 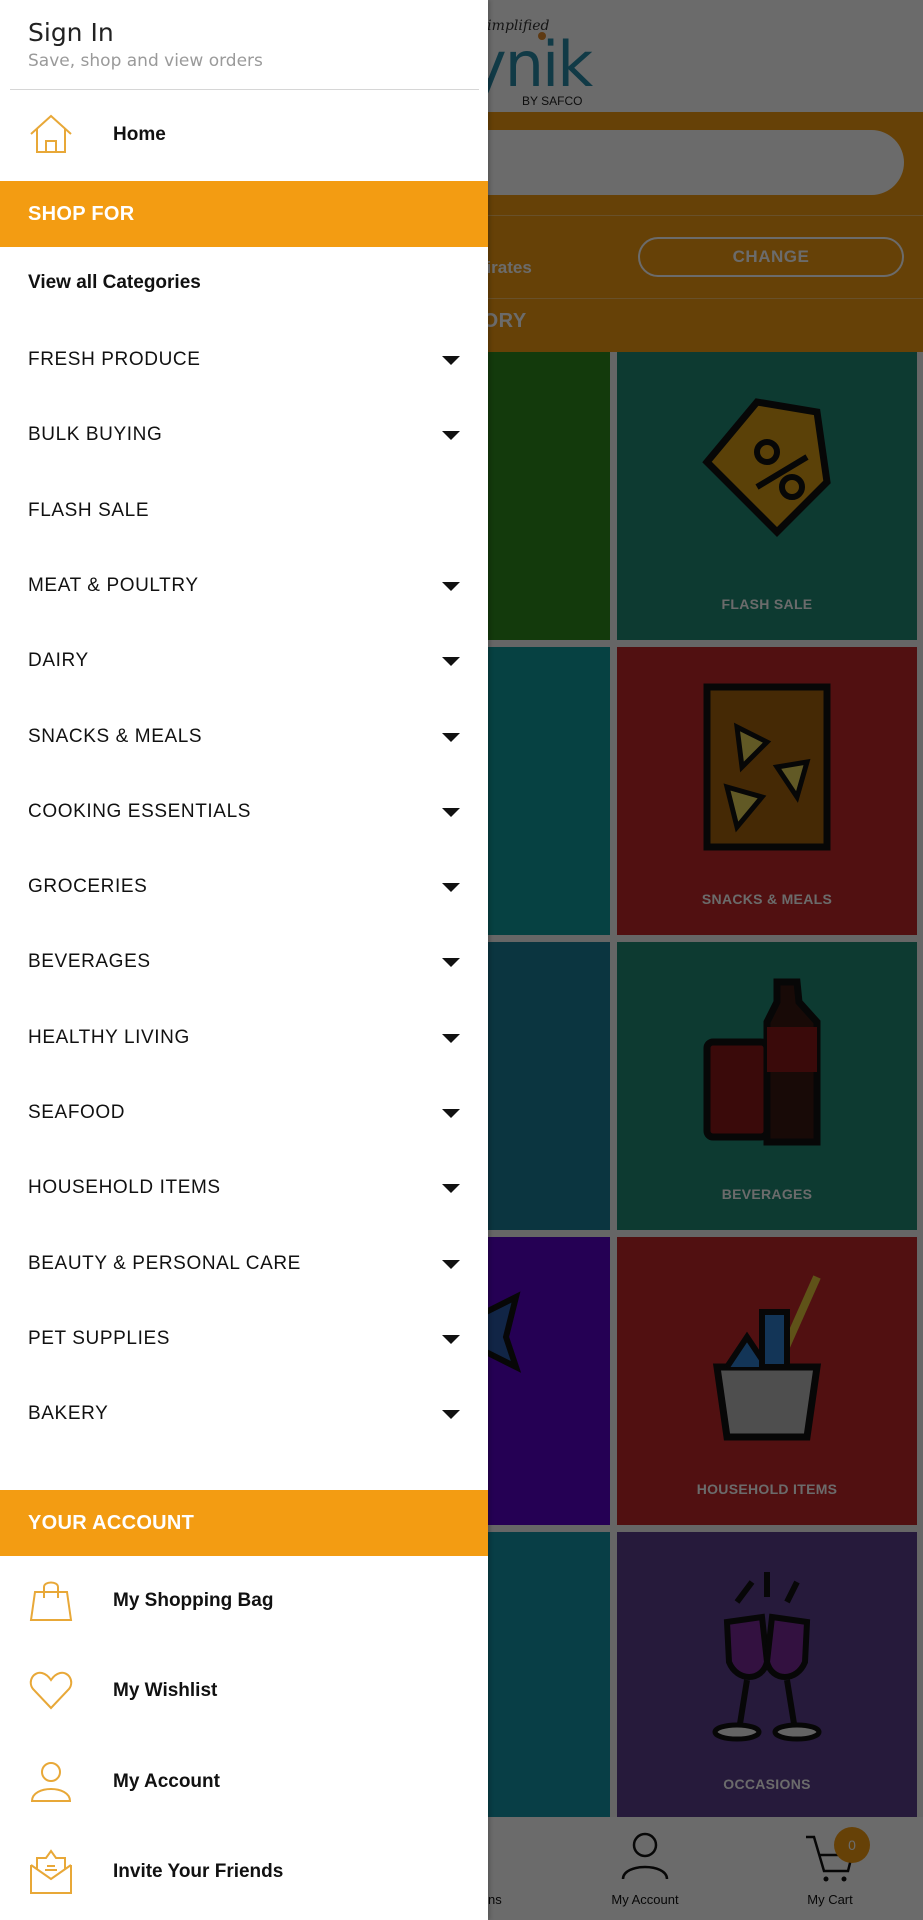 I want to click on category-item-household-items: HOUSEHOLD ITEMS, so click(x=244, y=1188).